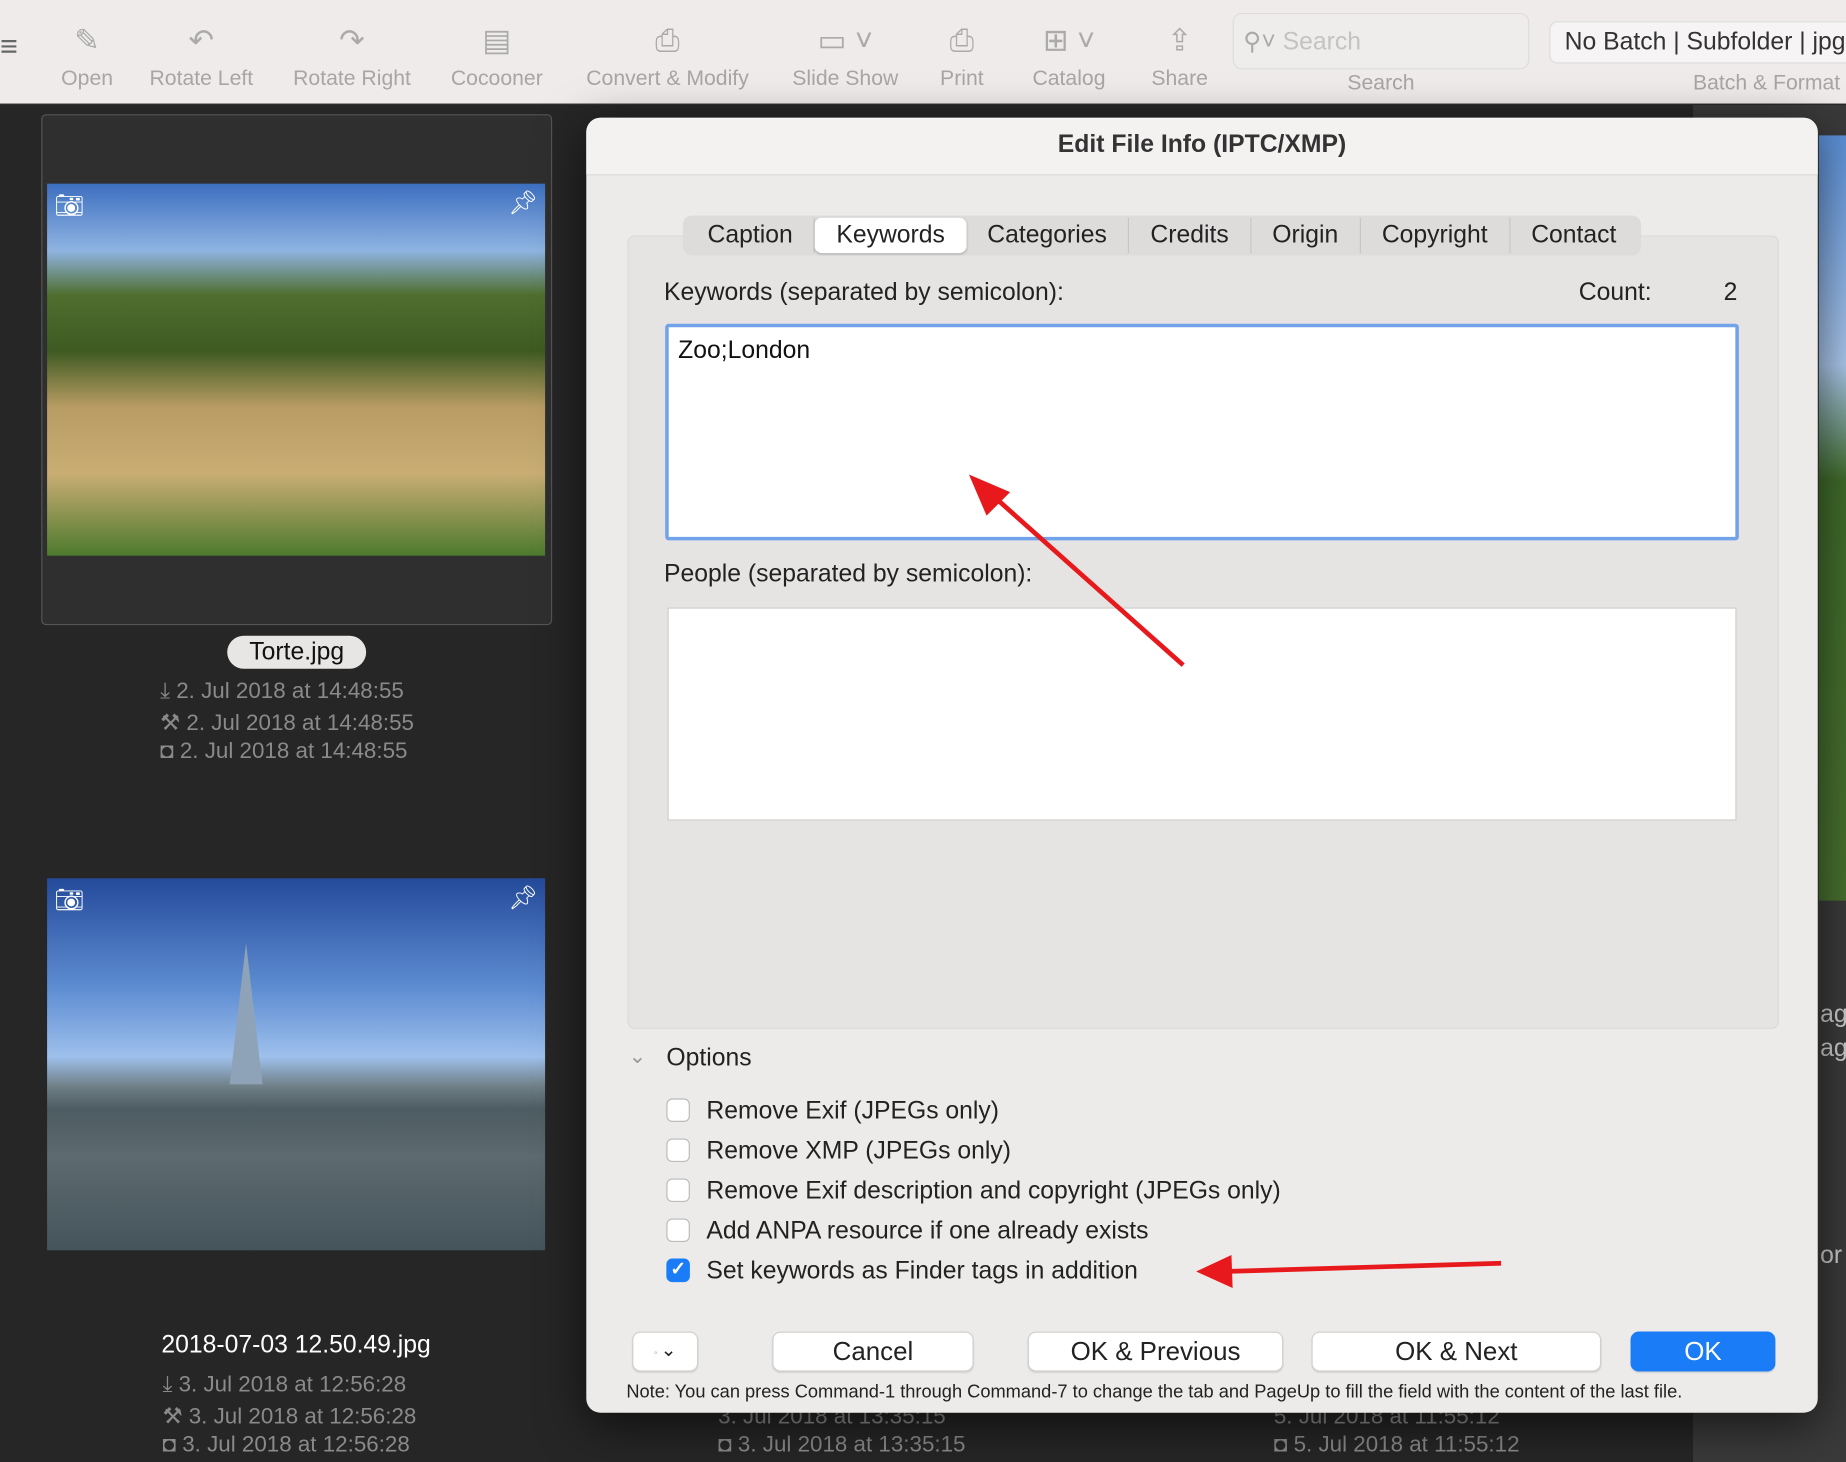 This screenshot has width=1846, height=1462. What do you see at coordinates (1363, 1267) in the screenshot?
I see `annotation-arrow-finder-tags` at bounding box center [1363, 1267].